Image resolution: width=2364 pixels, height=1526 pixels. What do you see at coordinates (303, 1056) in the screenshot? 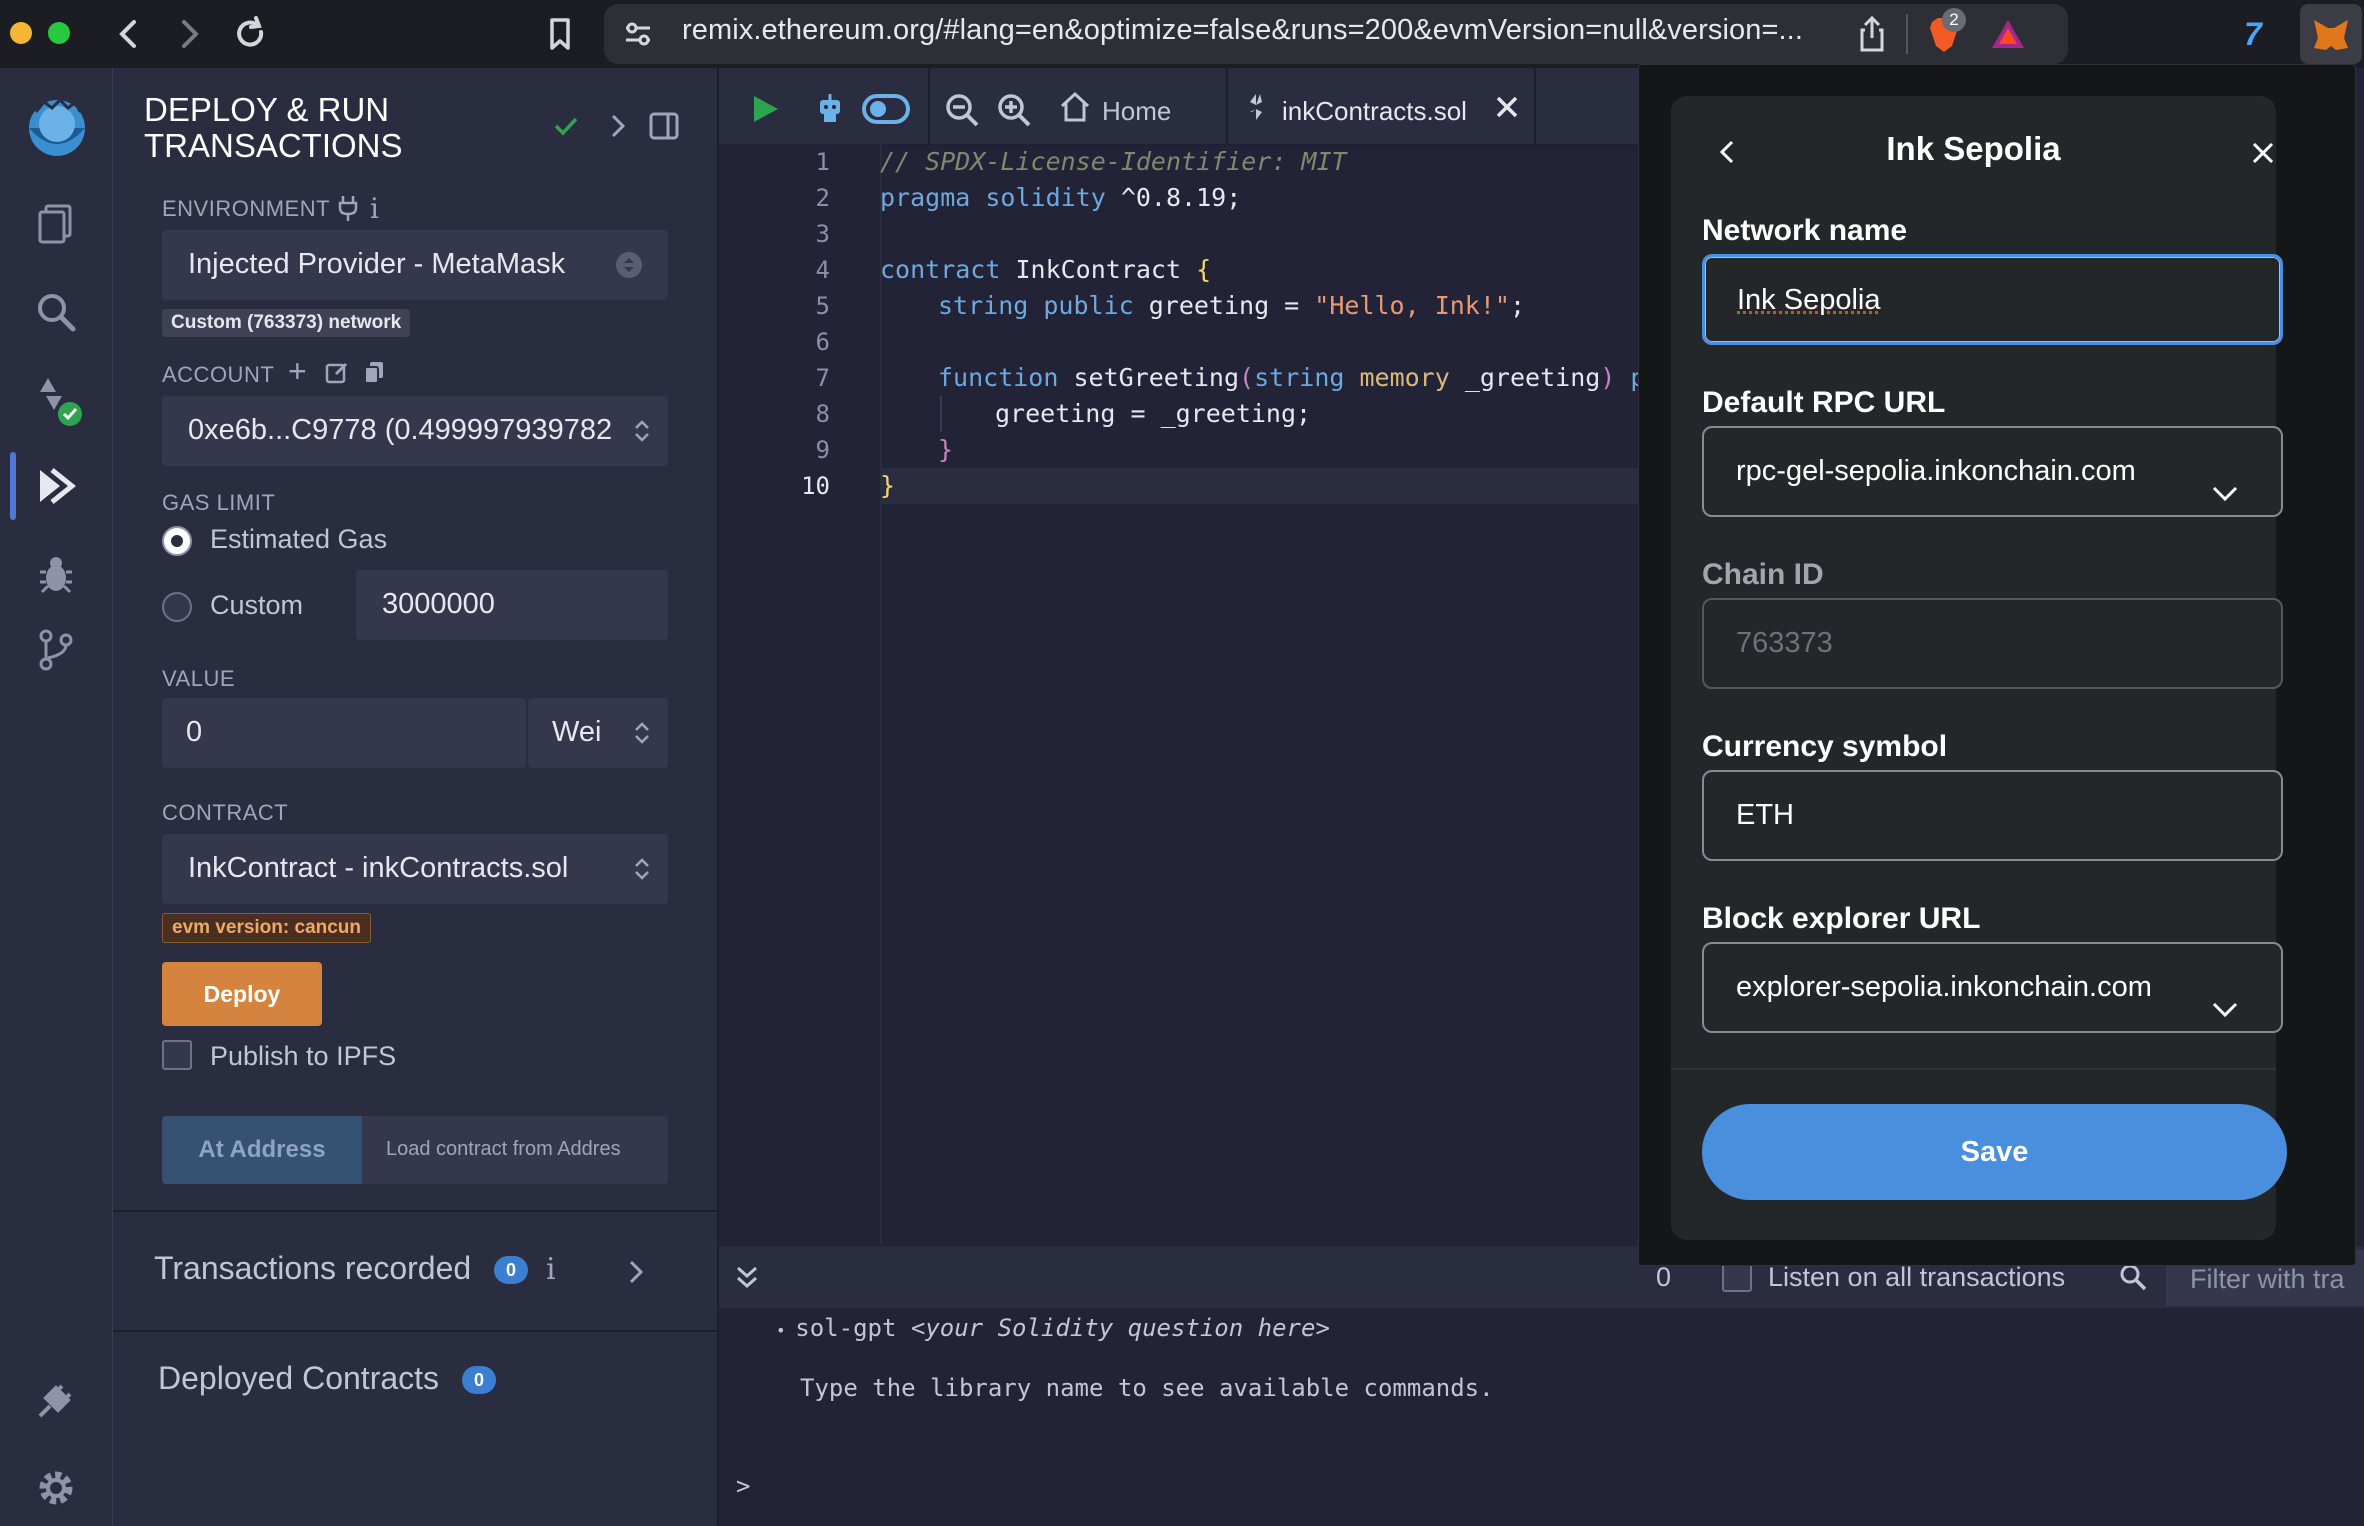
I see `publish-ipfs-label: Publish to IPFS` at bounding box center [303, 1056].